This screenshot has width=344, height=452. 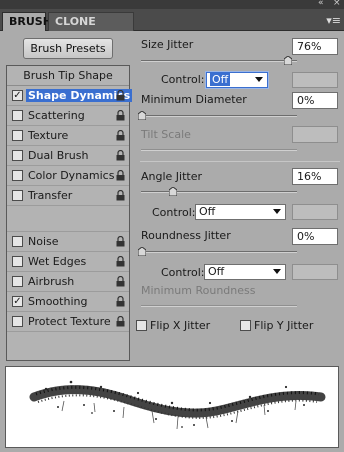 I want to click on tilt-scale-label: Tilt Scale, so click(x=166, y=134).